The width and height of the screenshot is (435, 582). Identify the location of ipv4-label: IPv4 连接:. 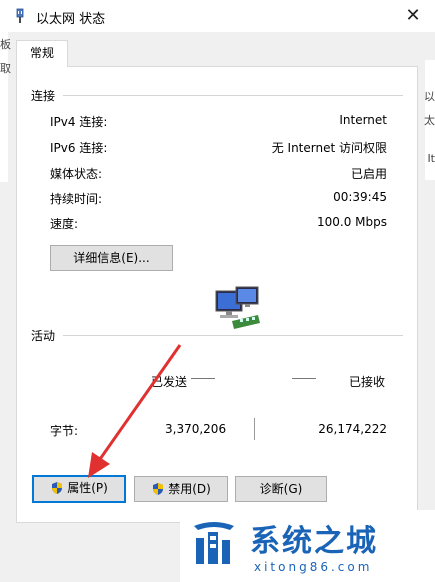
(79, 122).